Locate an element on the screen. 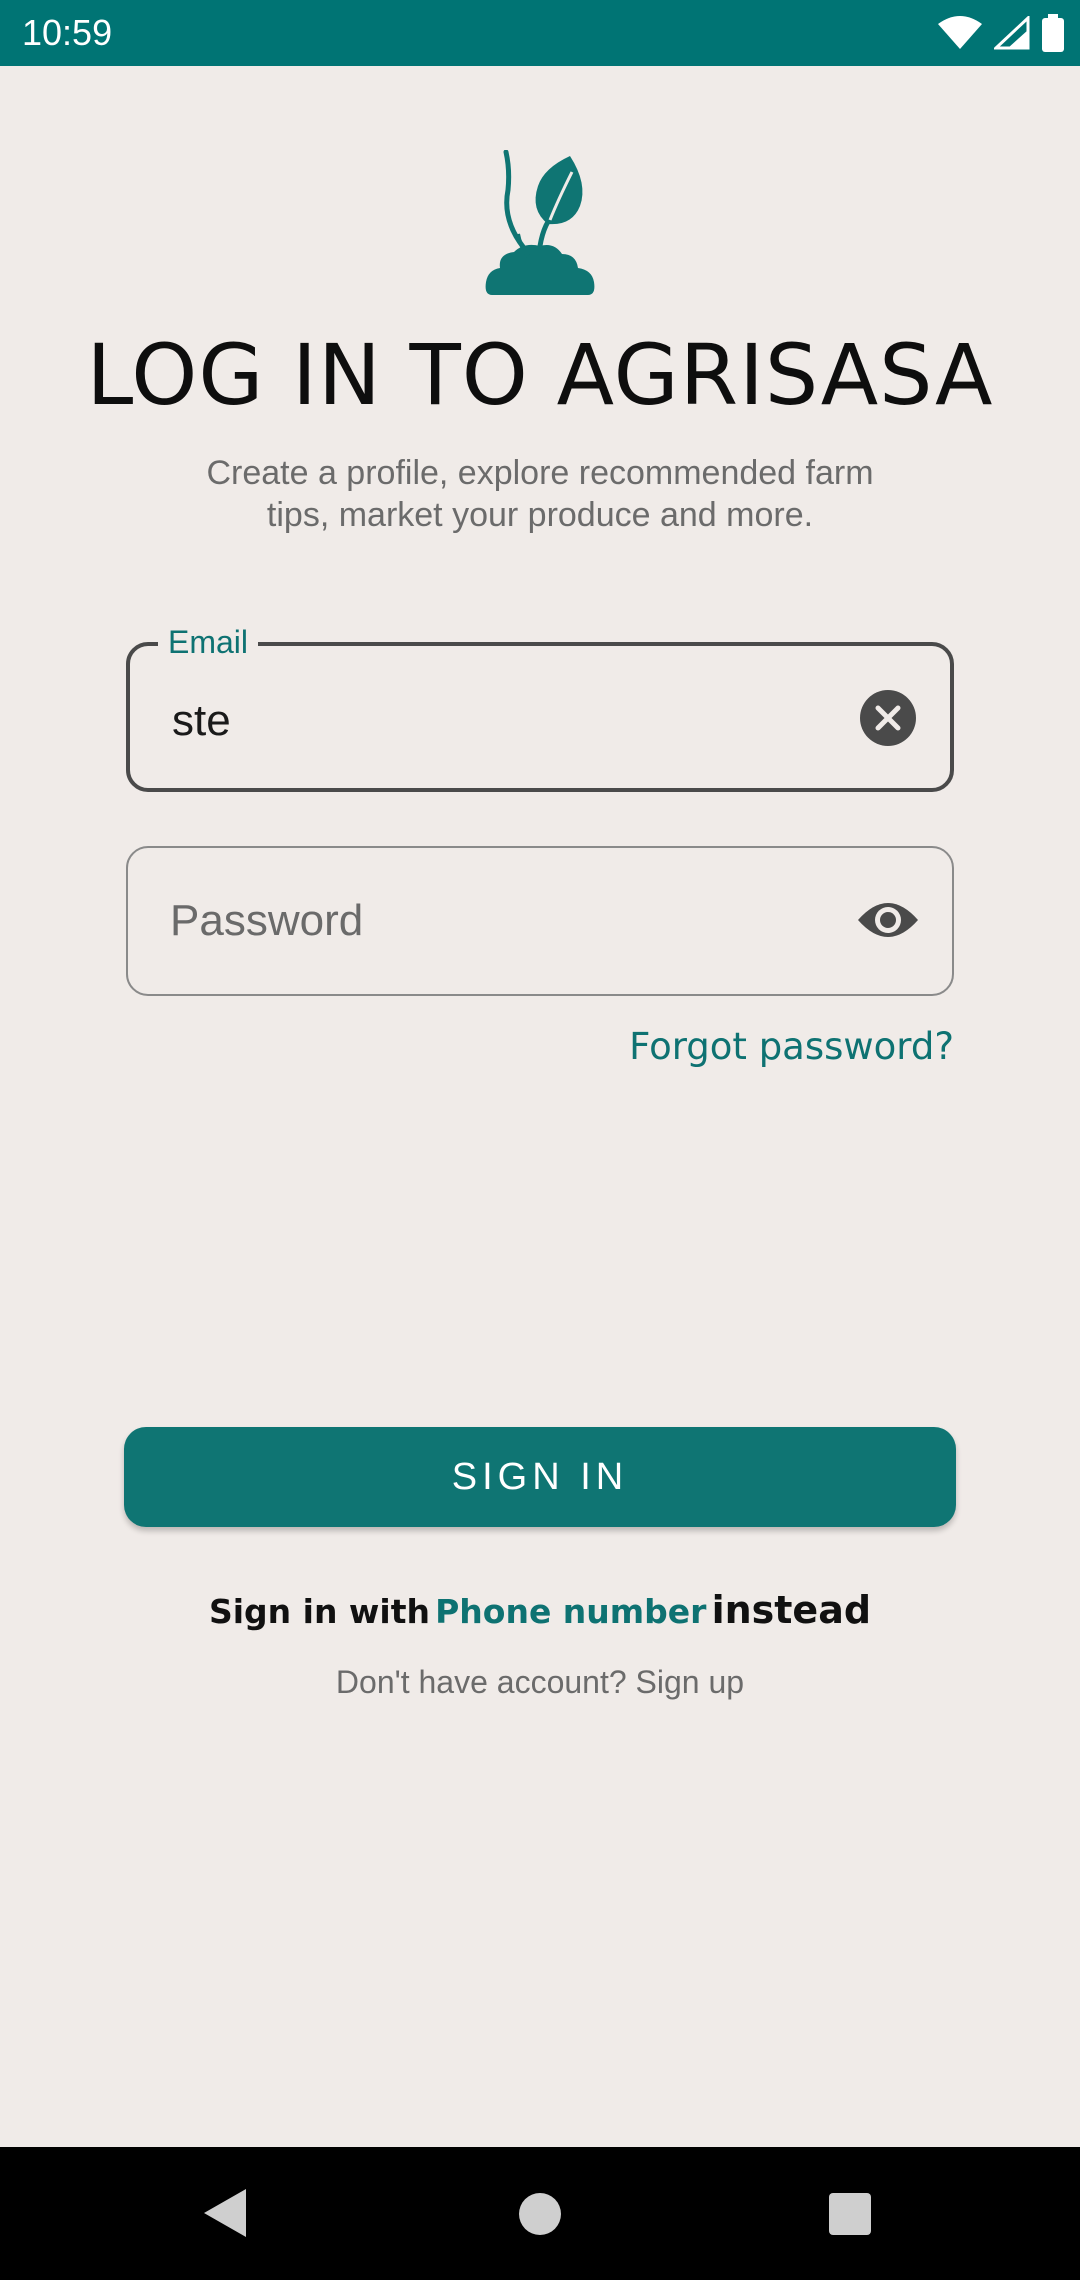 The width and height of the screenshot is (1080, 2280). phone-number-link: Phone number is located at coordinates (570, 1611).